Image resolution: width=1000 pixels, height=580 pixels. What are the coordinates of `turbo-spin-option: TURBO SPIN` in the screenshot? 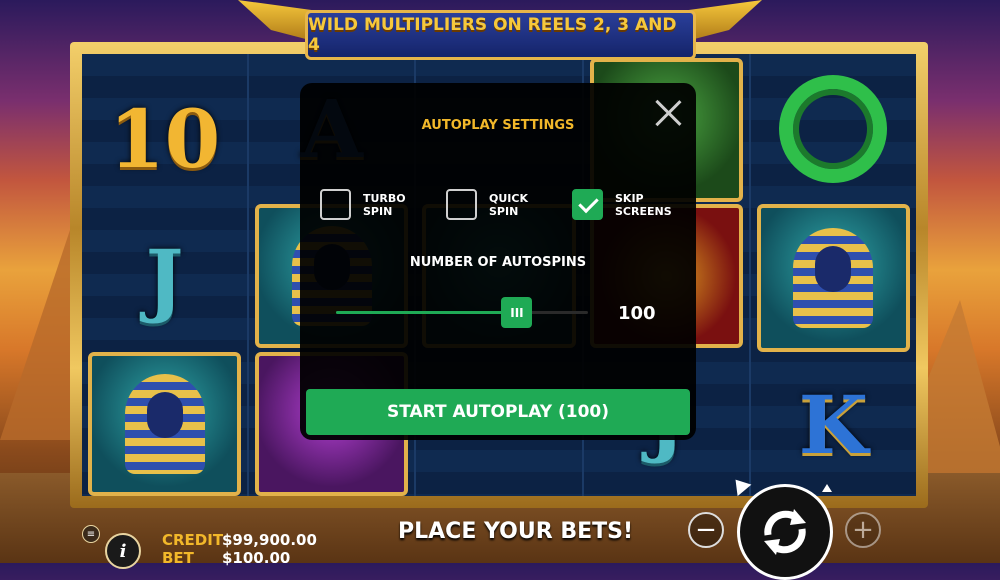 It's located at (371, 204).